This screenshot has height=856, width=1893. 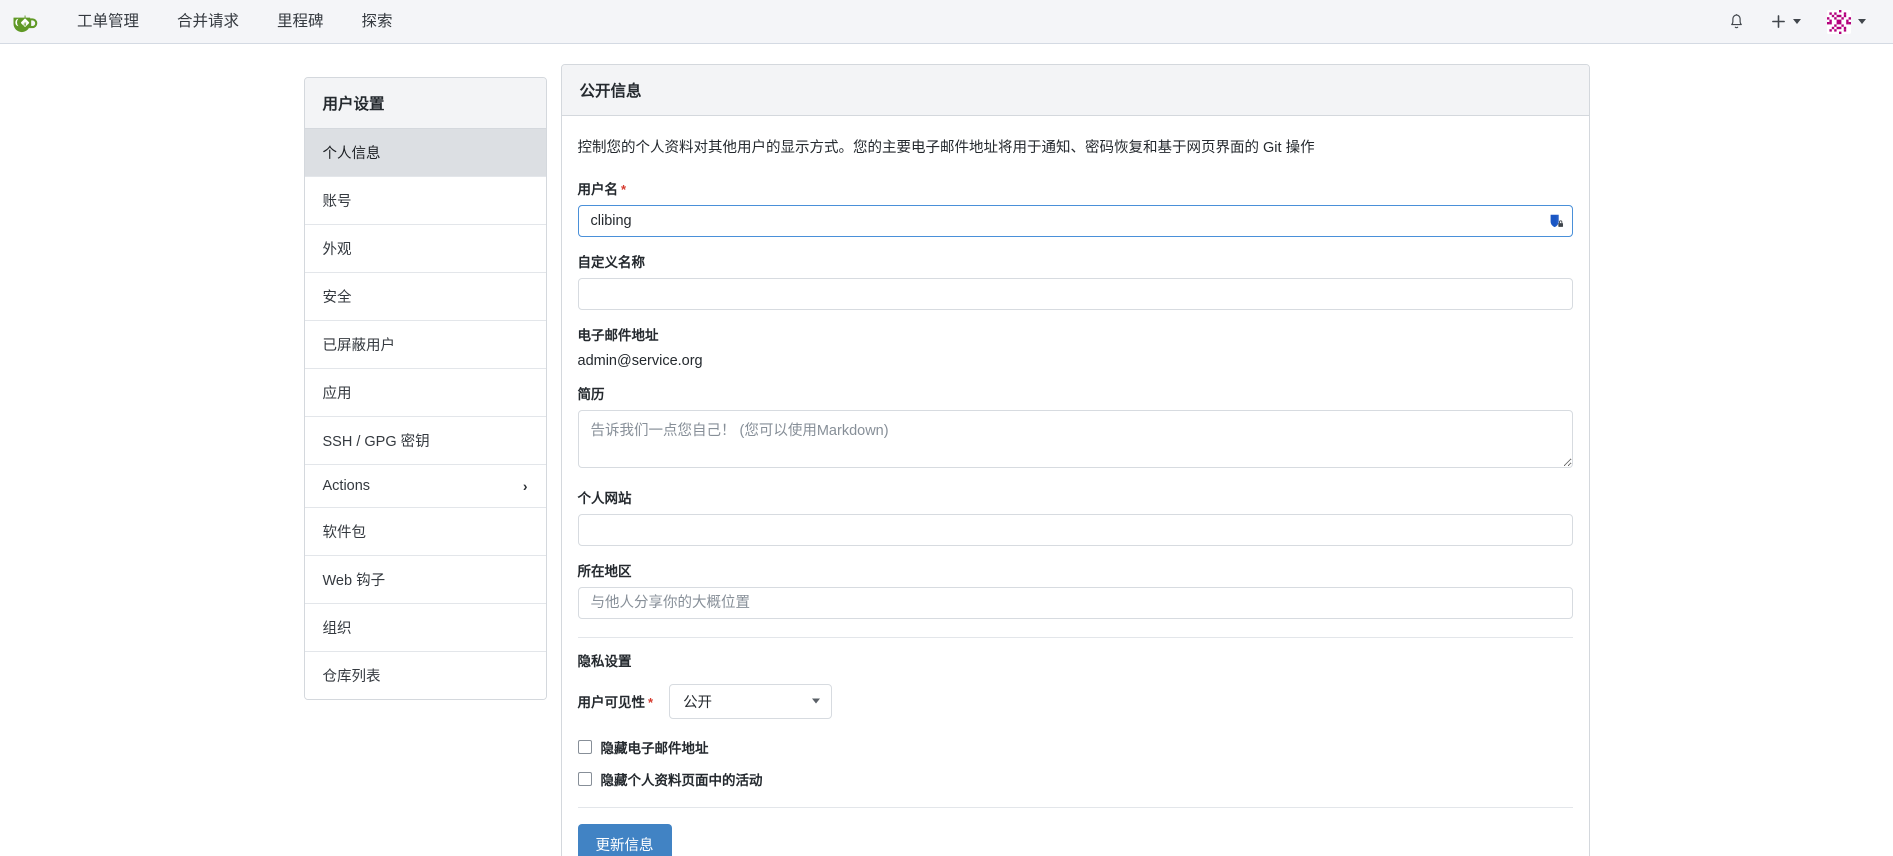 I want to click on sidebar-item-organizations: 组织, so click(x=425, y=628).